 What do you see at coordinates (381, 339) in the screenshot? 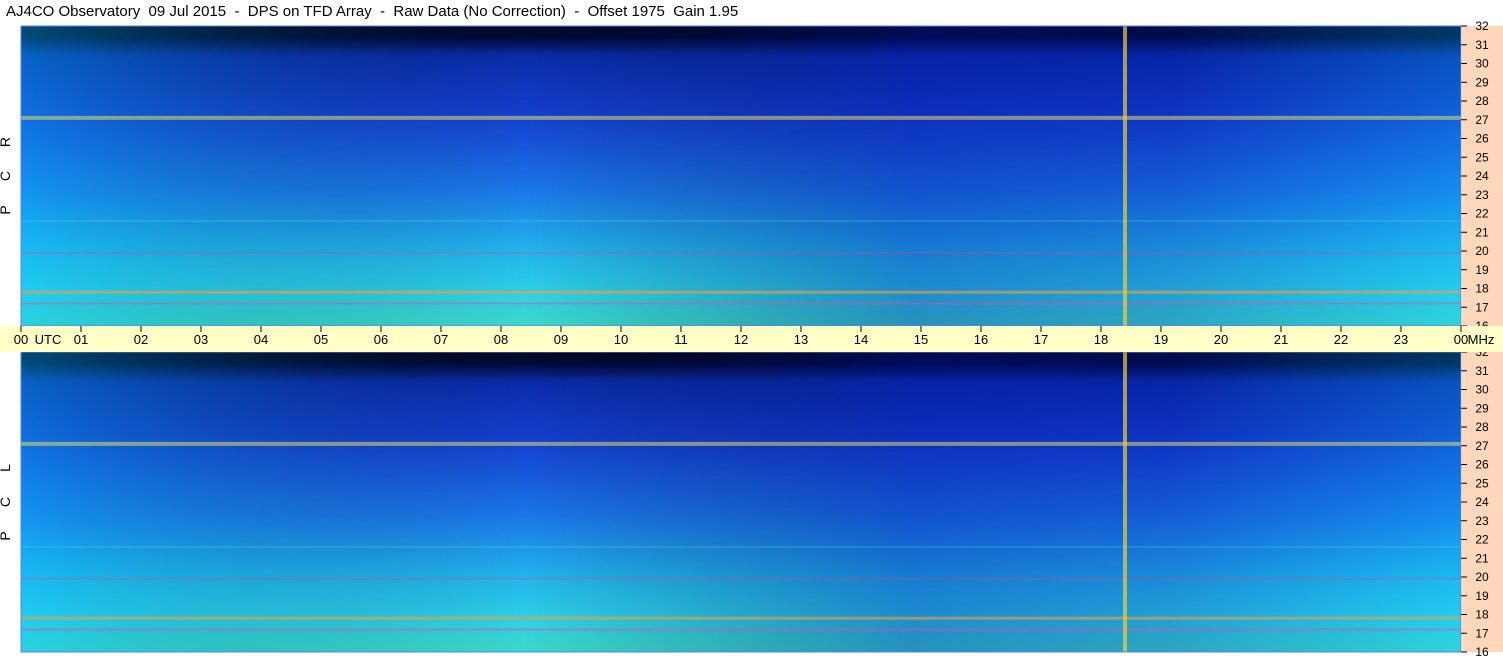
I see `x-tick-label-6: 06` at bounding box center [381, 339].